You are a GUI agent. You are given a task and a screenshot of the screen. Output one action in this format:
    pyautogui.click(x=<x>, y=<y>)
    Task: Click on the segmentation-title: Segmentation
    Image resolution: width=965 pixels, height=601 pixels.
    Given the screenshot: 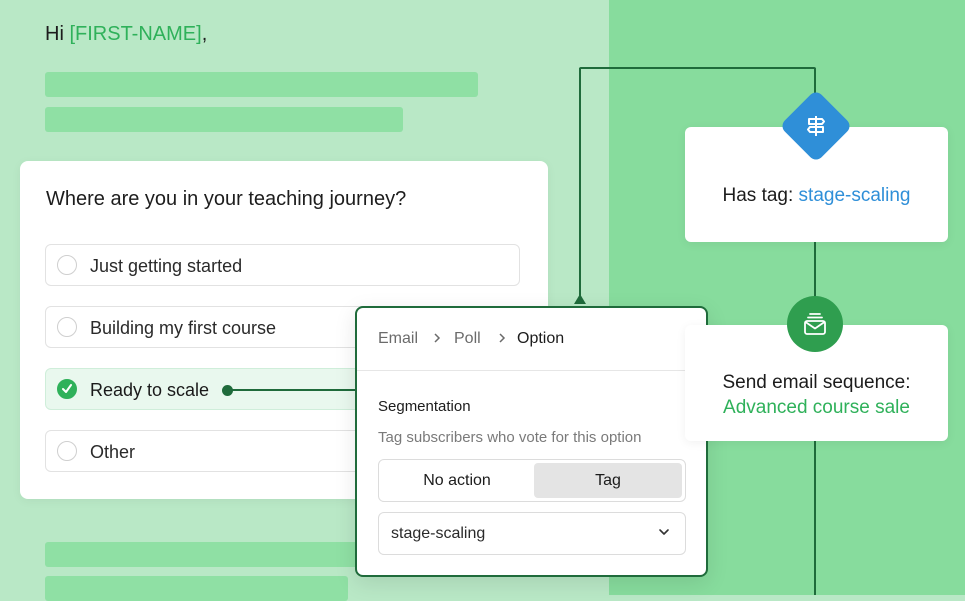 What is the action you would take?
    pyautogui.click(x=424, y=406)
    